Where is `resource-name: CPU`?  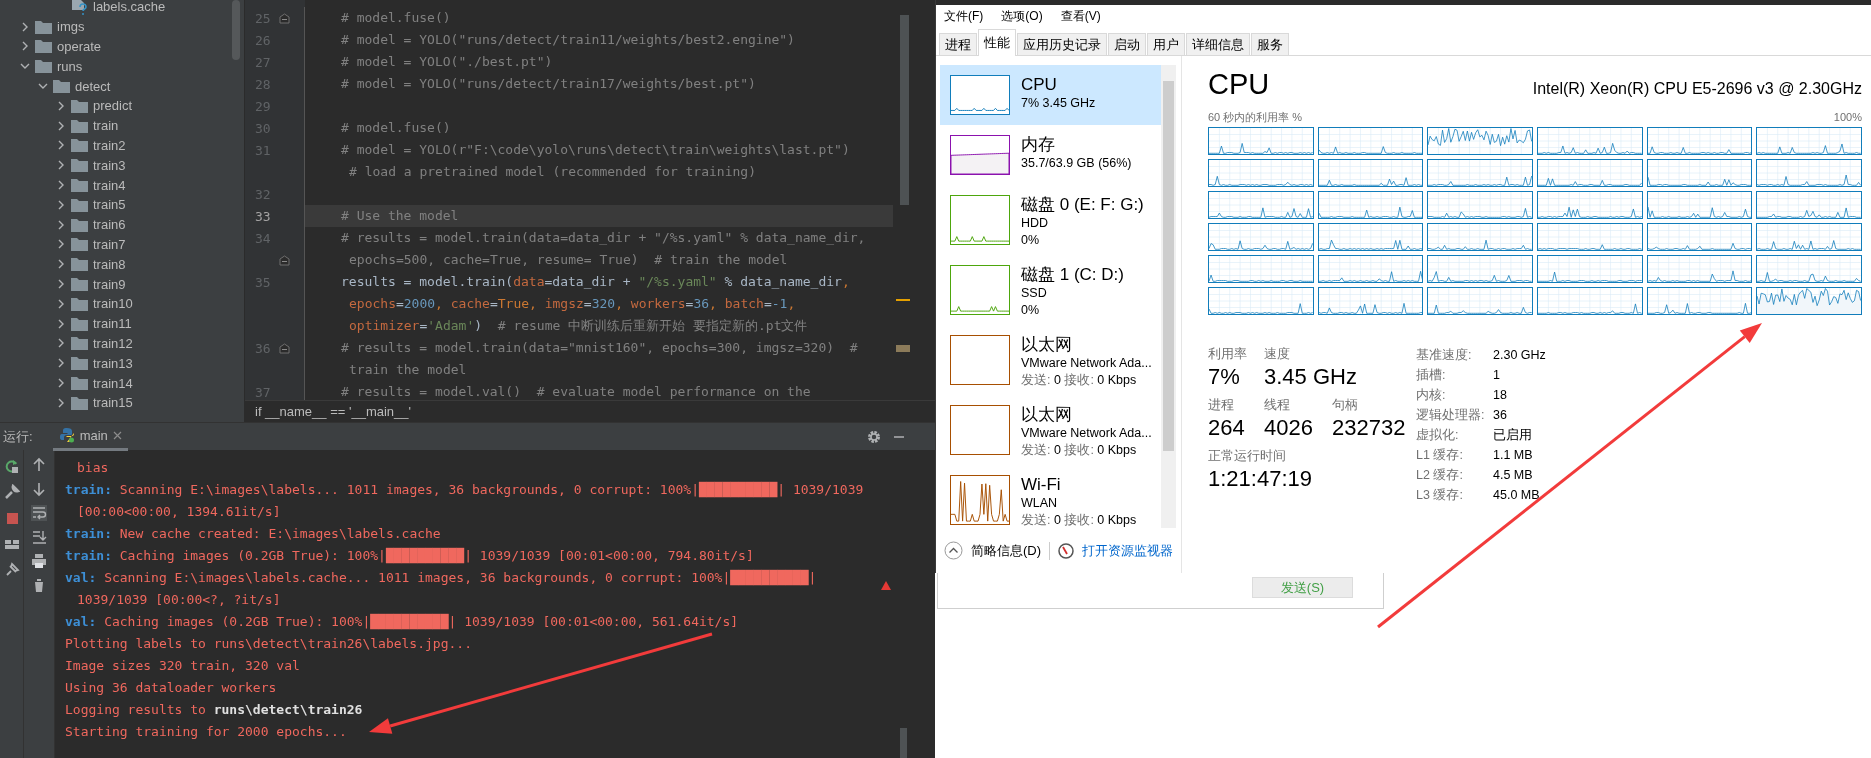 resource-name: CPU is located at coordinates (1039, 85).